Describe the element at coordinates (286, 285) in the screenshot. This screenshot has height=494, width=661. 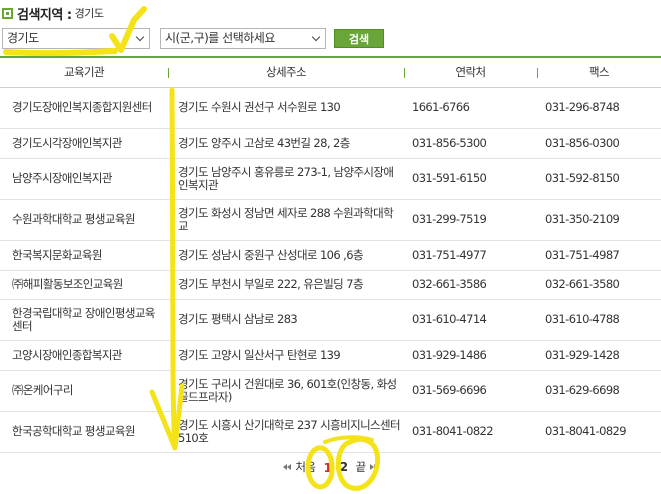
I see `cell-address: 경기도 부천시 부일로 222, 유은빌딩 7층` at that location.